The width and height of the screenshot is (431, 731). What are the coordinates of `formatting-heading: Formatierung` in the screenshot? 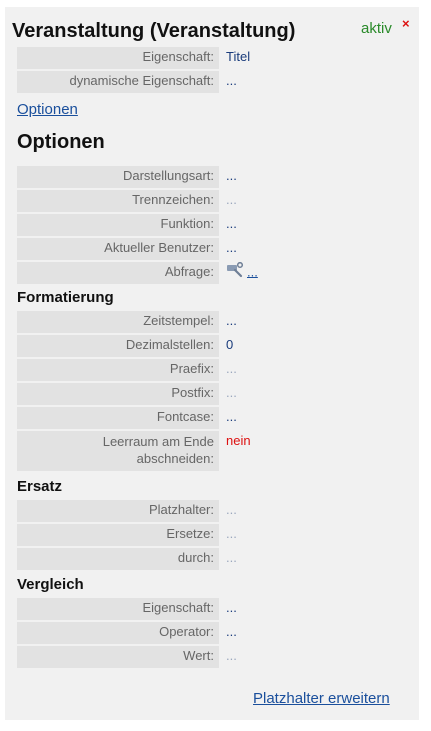 It's located at (65, 297).